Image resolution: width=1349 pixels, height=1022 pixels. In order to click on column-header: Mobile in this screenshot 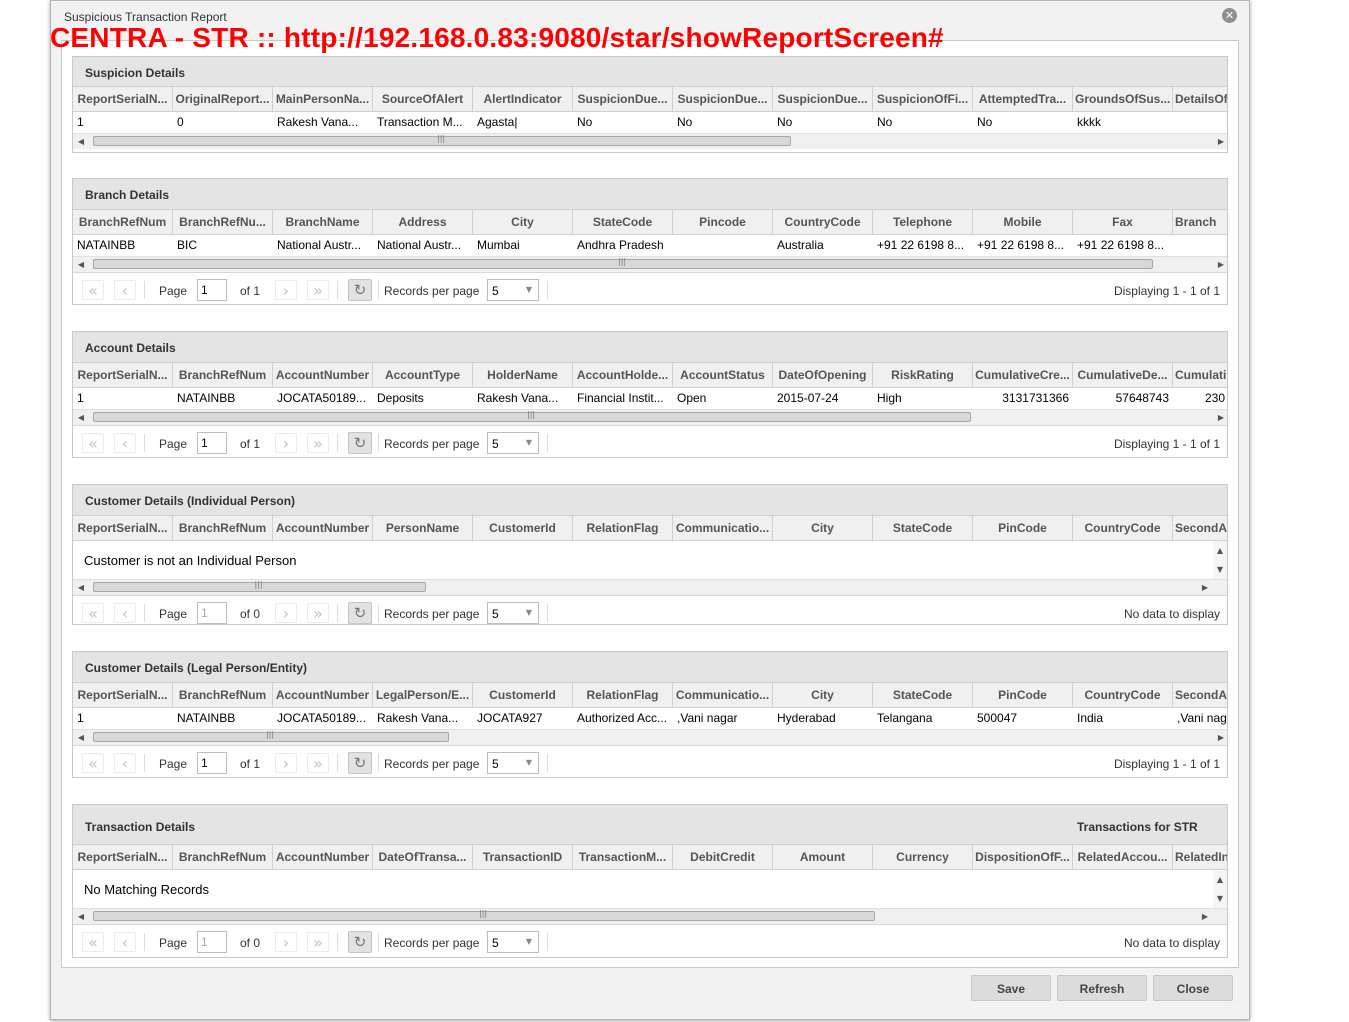, I will do `click(1023, 222)`.